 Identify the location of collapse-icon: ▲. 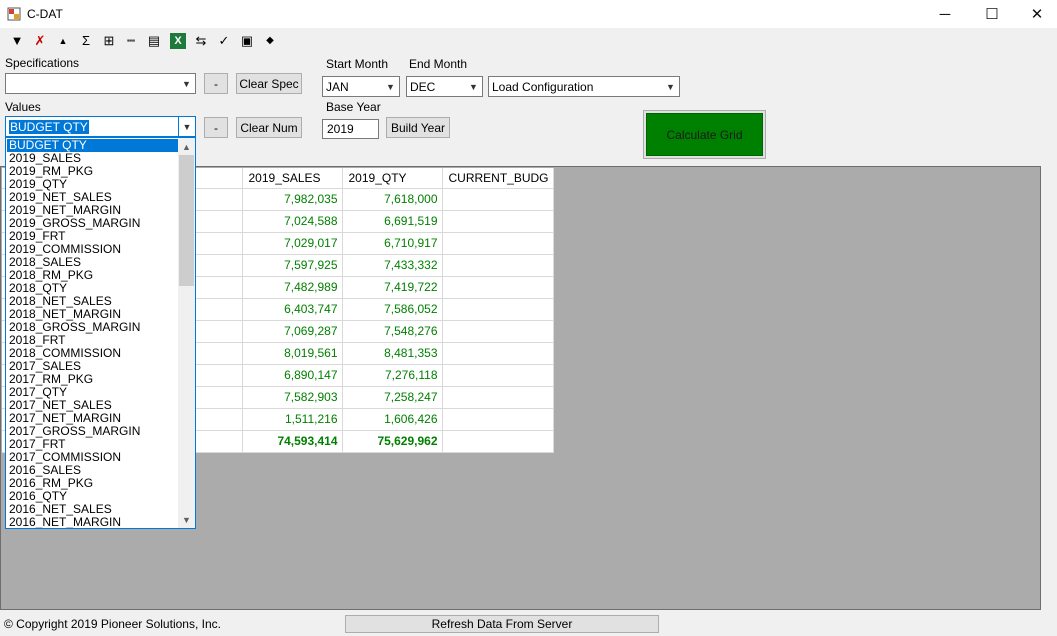
(63, 41).